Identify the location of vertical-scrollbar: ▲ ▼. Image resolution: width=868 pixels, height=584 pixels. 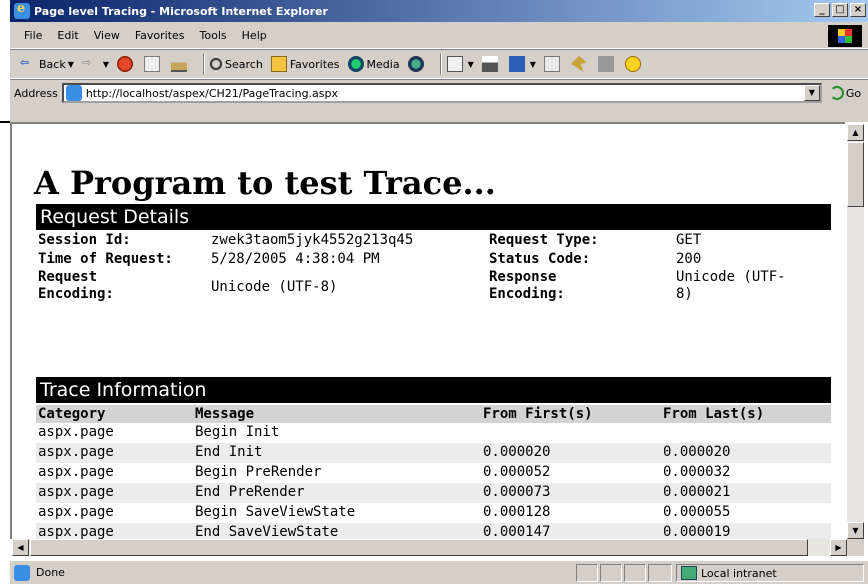
(855, 331).